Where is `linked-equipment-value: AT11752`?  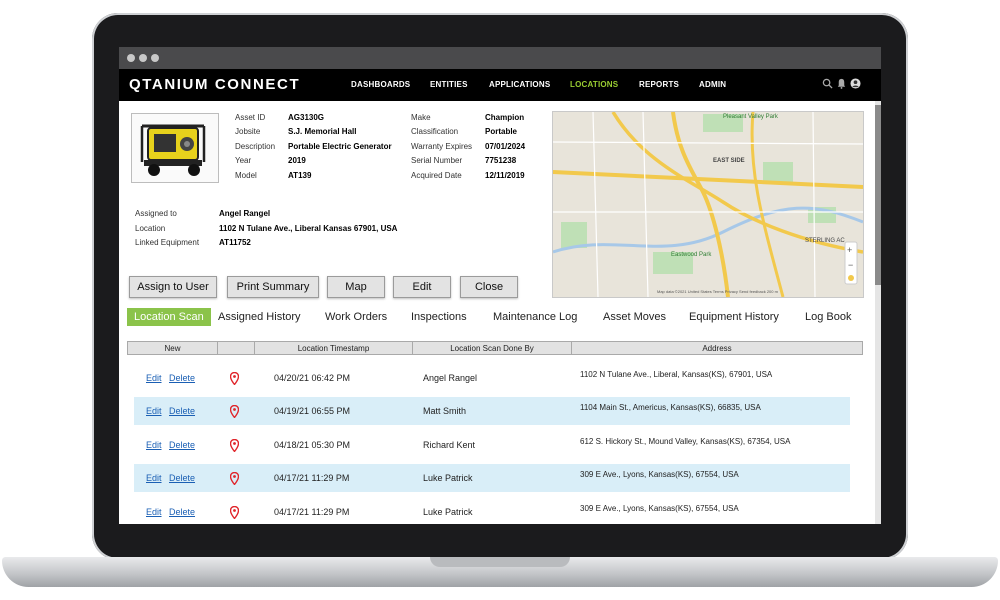 linked-equipment-value: AT11752 is located at coordinates (235, 242).